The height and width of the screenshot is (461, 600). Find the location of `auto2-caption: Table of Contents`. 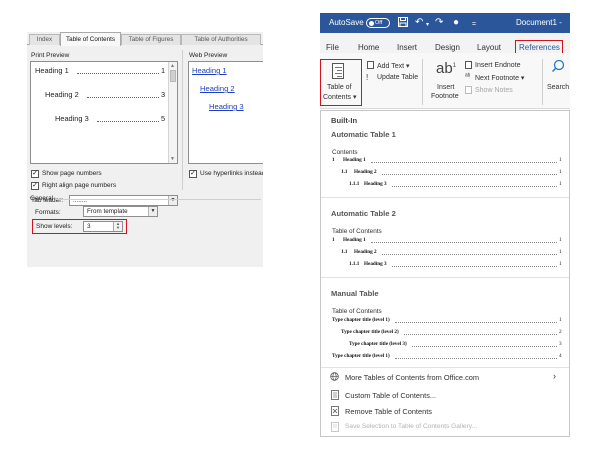

auto2-caption: Table of Contents is located at coordinates (357, 231).